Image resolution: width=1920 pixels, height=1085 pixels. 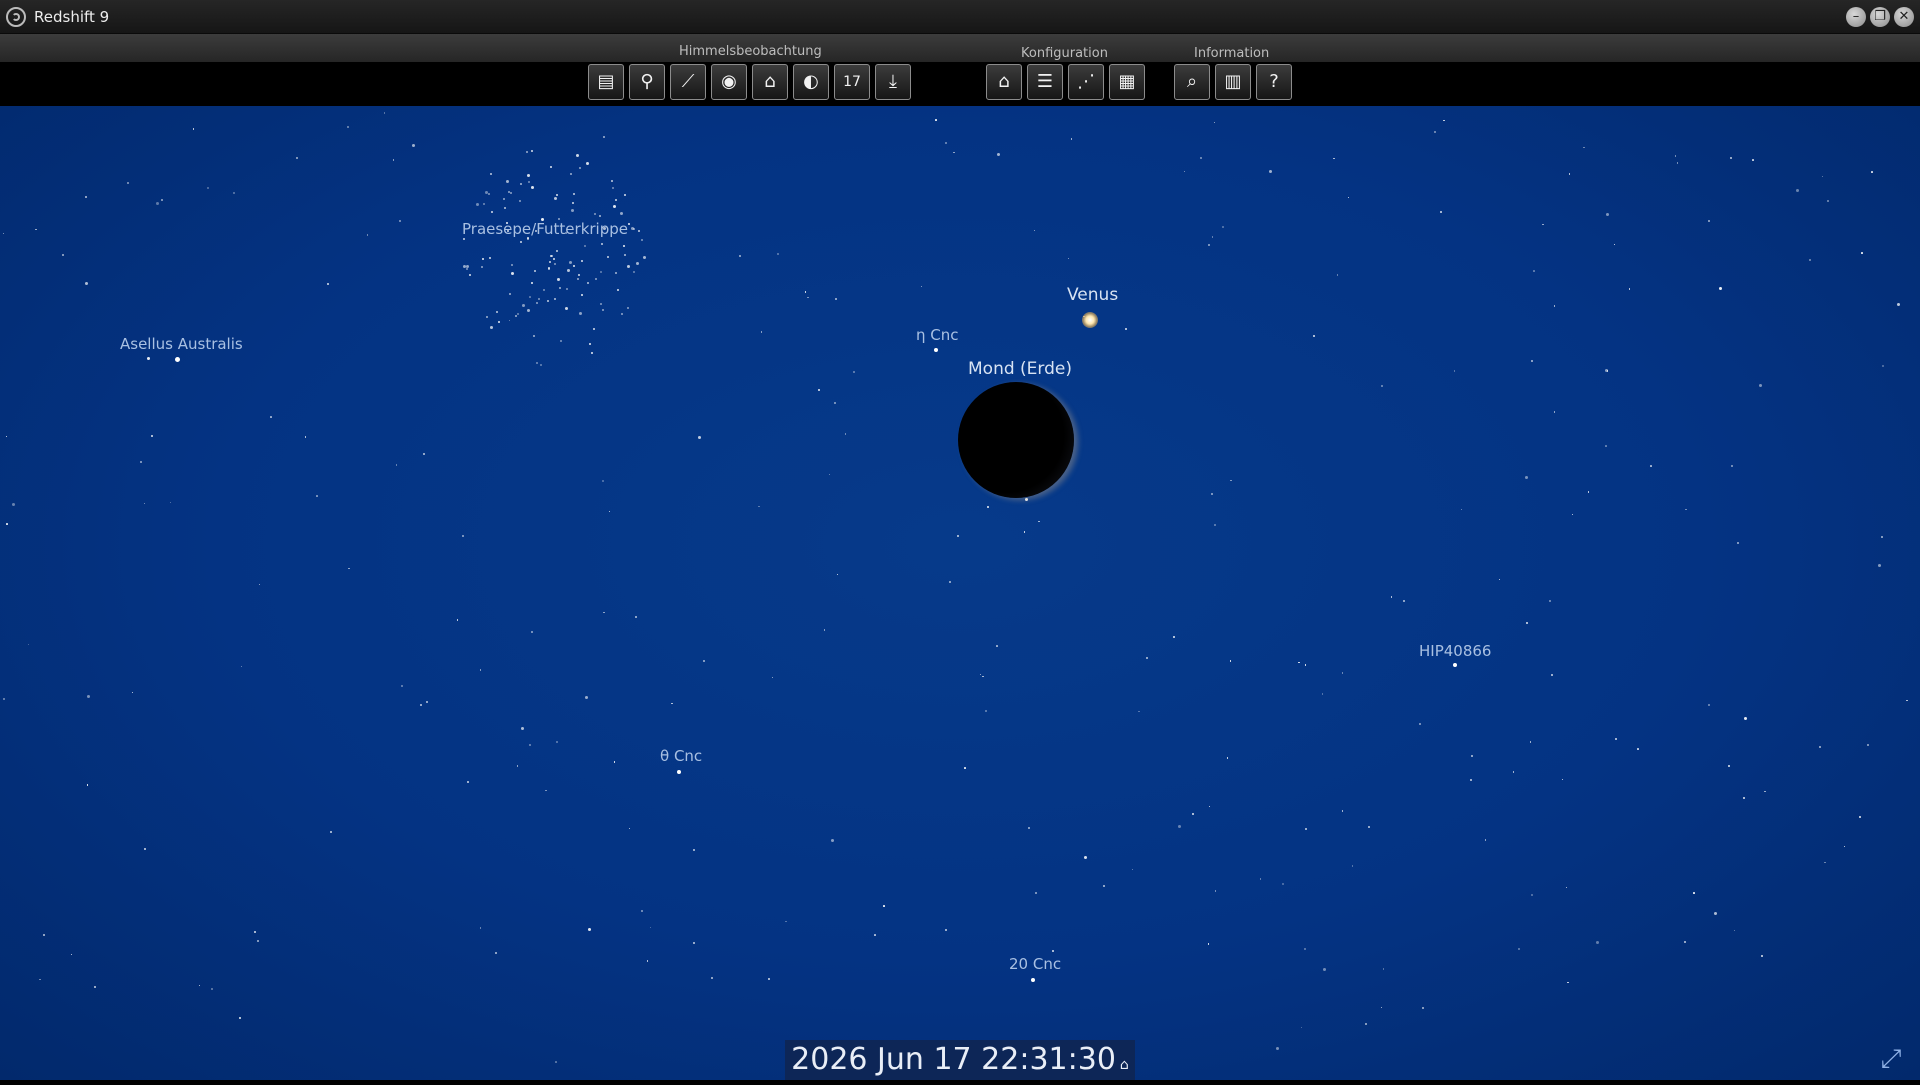 I want to click on star-theta-cnc, so click(x=679, y=772).